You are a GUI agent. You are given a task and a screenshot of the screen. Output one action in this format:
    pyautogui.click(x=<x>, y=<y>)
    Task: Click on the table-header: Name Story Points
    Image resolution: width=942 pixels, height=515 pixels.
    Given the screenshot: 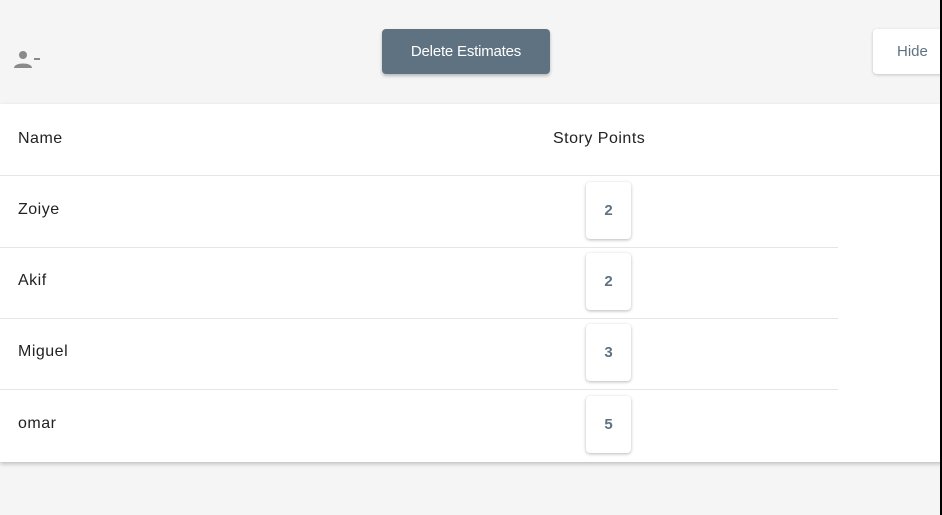 What is the action you would take?
    pyautogui.click(x=471, y=140)
    